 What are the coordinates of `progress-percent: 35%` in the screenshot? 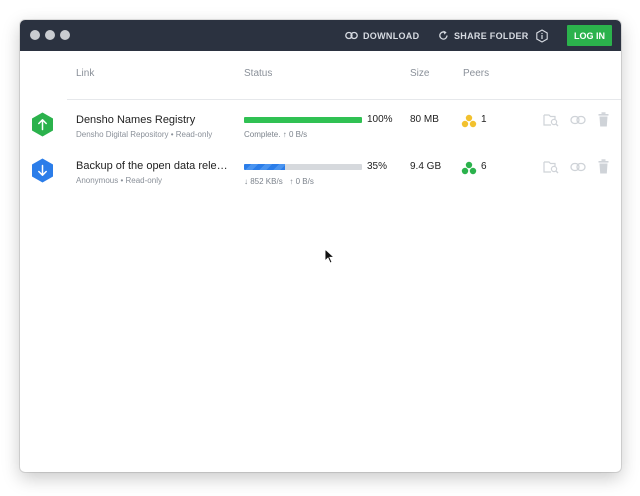 It's located at (377, 166).